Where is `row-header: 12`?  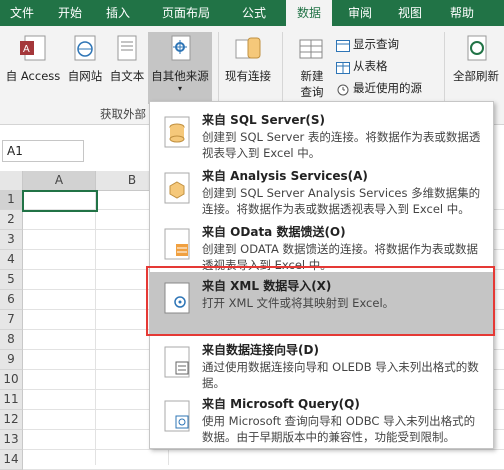
row-header: 12 is located at coordinates (11, 420).